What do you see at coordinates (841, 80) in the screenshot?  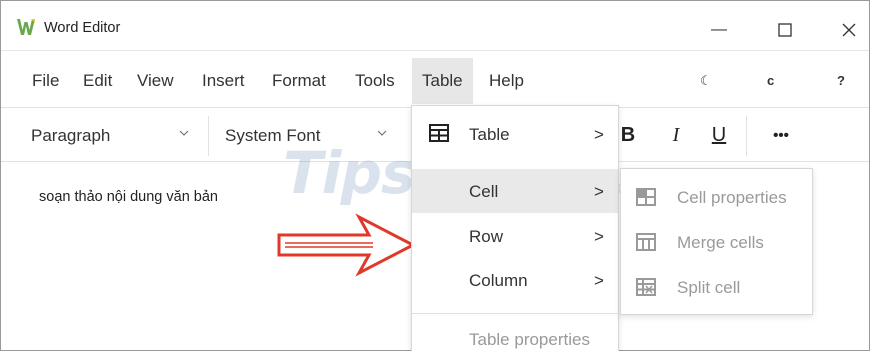 I see `help-icon: ?` at bounding box center [841, 80].